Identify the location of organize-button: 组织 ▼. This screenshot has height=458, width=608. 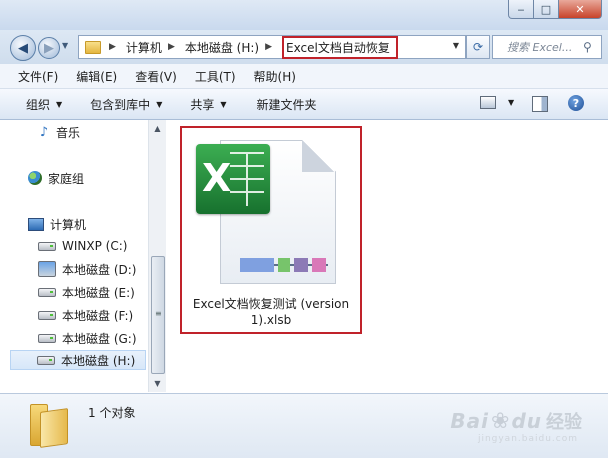
(44, 104).